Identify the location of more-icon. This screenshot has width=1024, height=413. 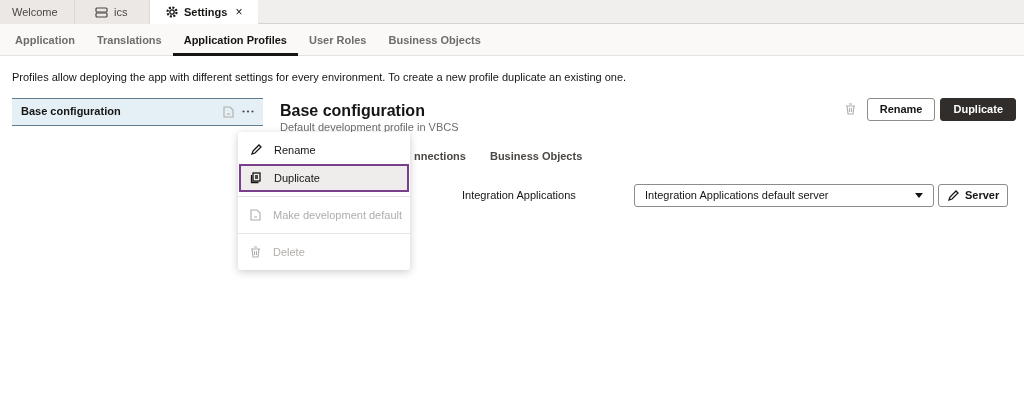
(248, 111).